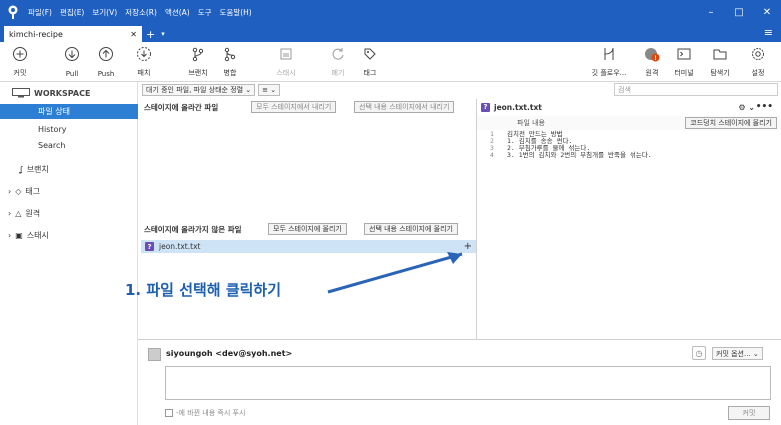  Describe the element at coordinates (758, 62) in the screenshot. I see `settings-button: 설정` at that location.